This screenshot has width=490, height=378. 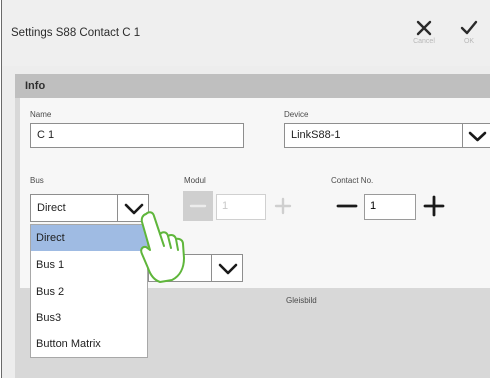 What do you see at coordinates (137, 135) in the screenshot?
I see `name-field: C 1` at bounding box center [137, 135].